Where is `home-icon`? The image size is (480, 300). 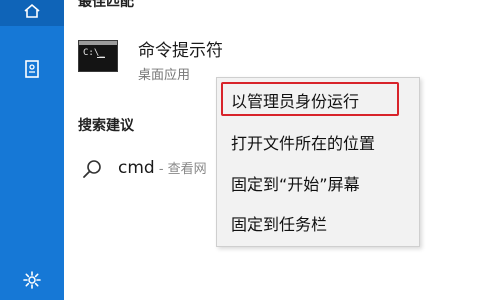
home-icon is located at coordinates (32, 13).